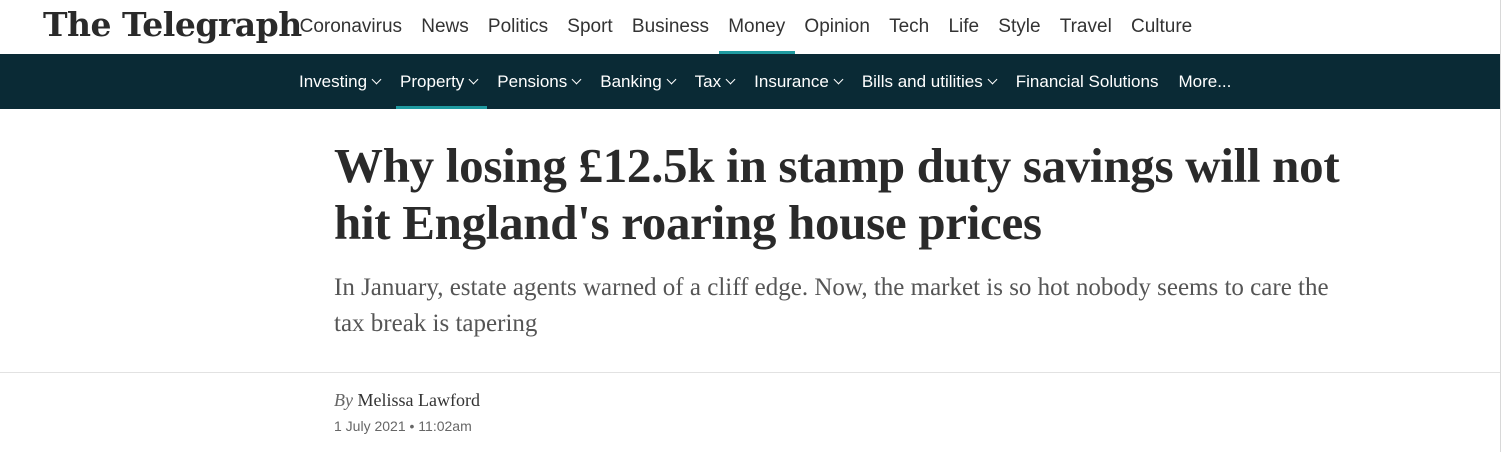 The image size is (1508, 452). What do you see at coordinates (172, 24) in the screenshot?
I see `telegraph-logo: The Telegraph` at bounding box center [172, 24].